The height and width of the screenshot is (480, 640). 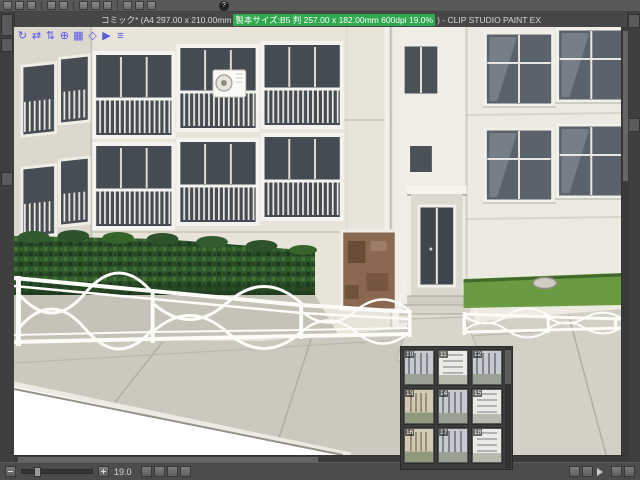 What do you see at coordinates (587, 471) in the screenshot?
I see `navigator-icon` at bounding box center [587, 471].